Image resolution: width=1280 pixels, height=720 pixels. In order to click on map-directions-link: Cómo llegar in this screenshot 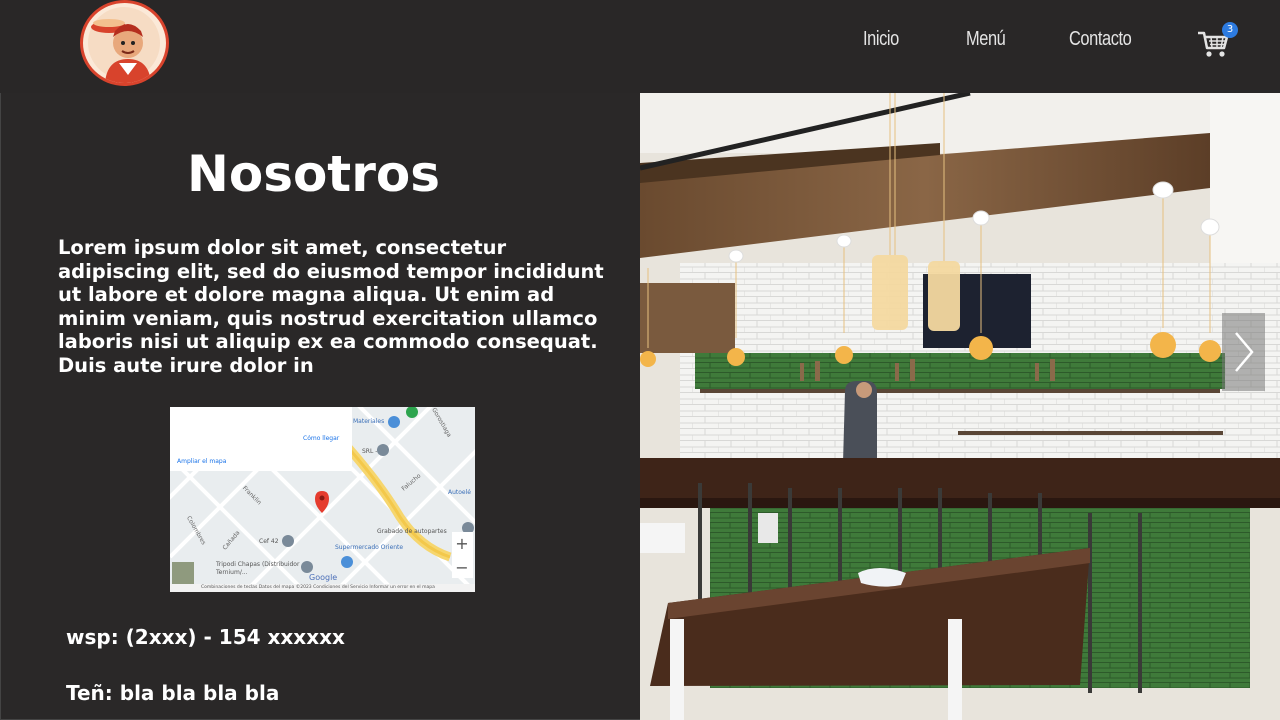, I will do `click(321, 438)`.